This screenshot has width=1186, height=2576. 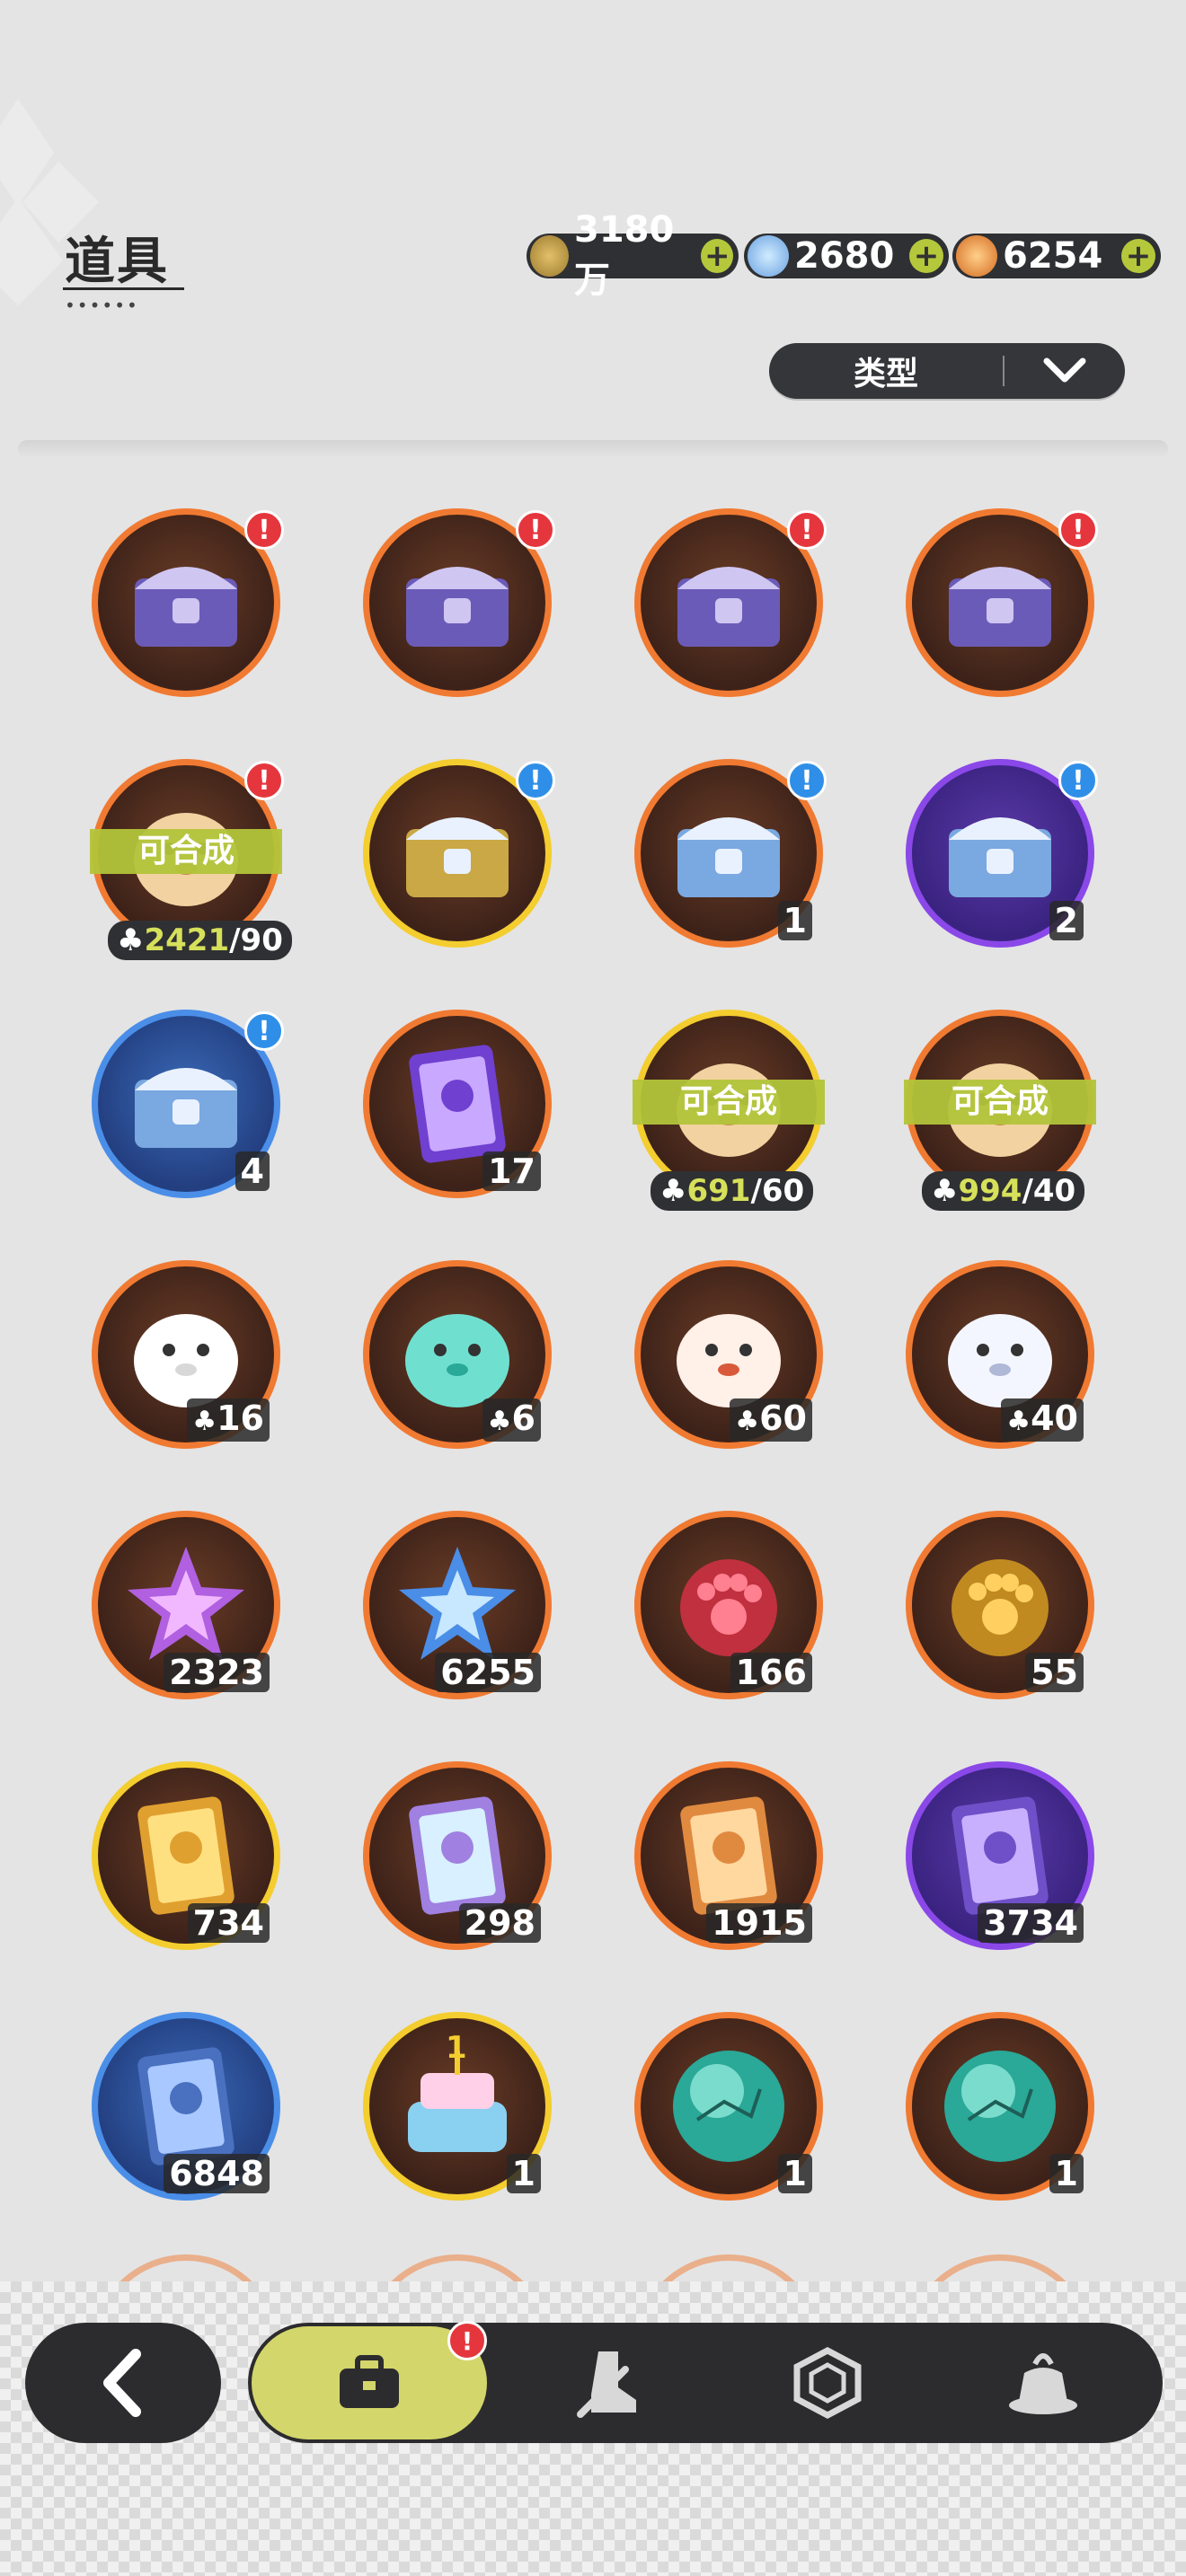 What do you see at coordinates (457, 1354) in the screenshot?
I see `item-slot: ♣6` at bounding box center [457, 1354].